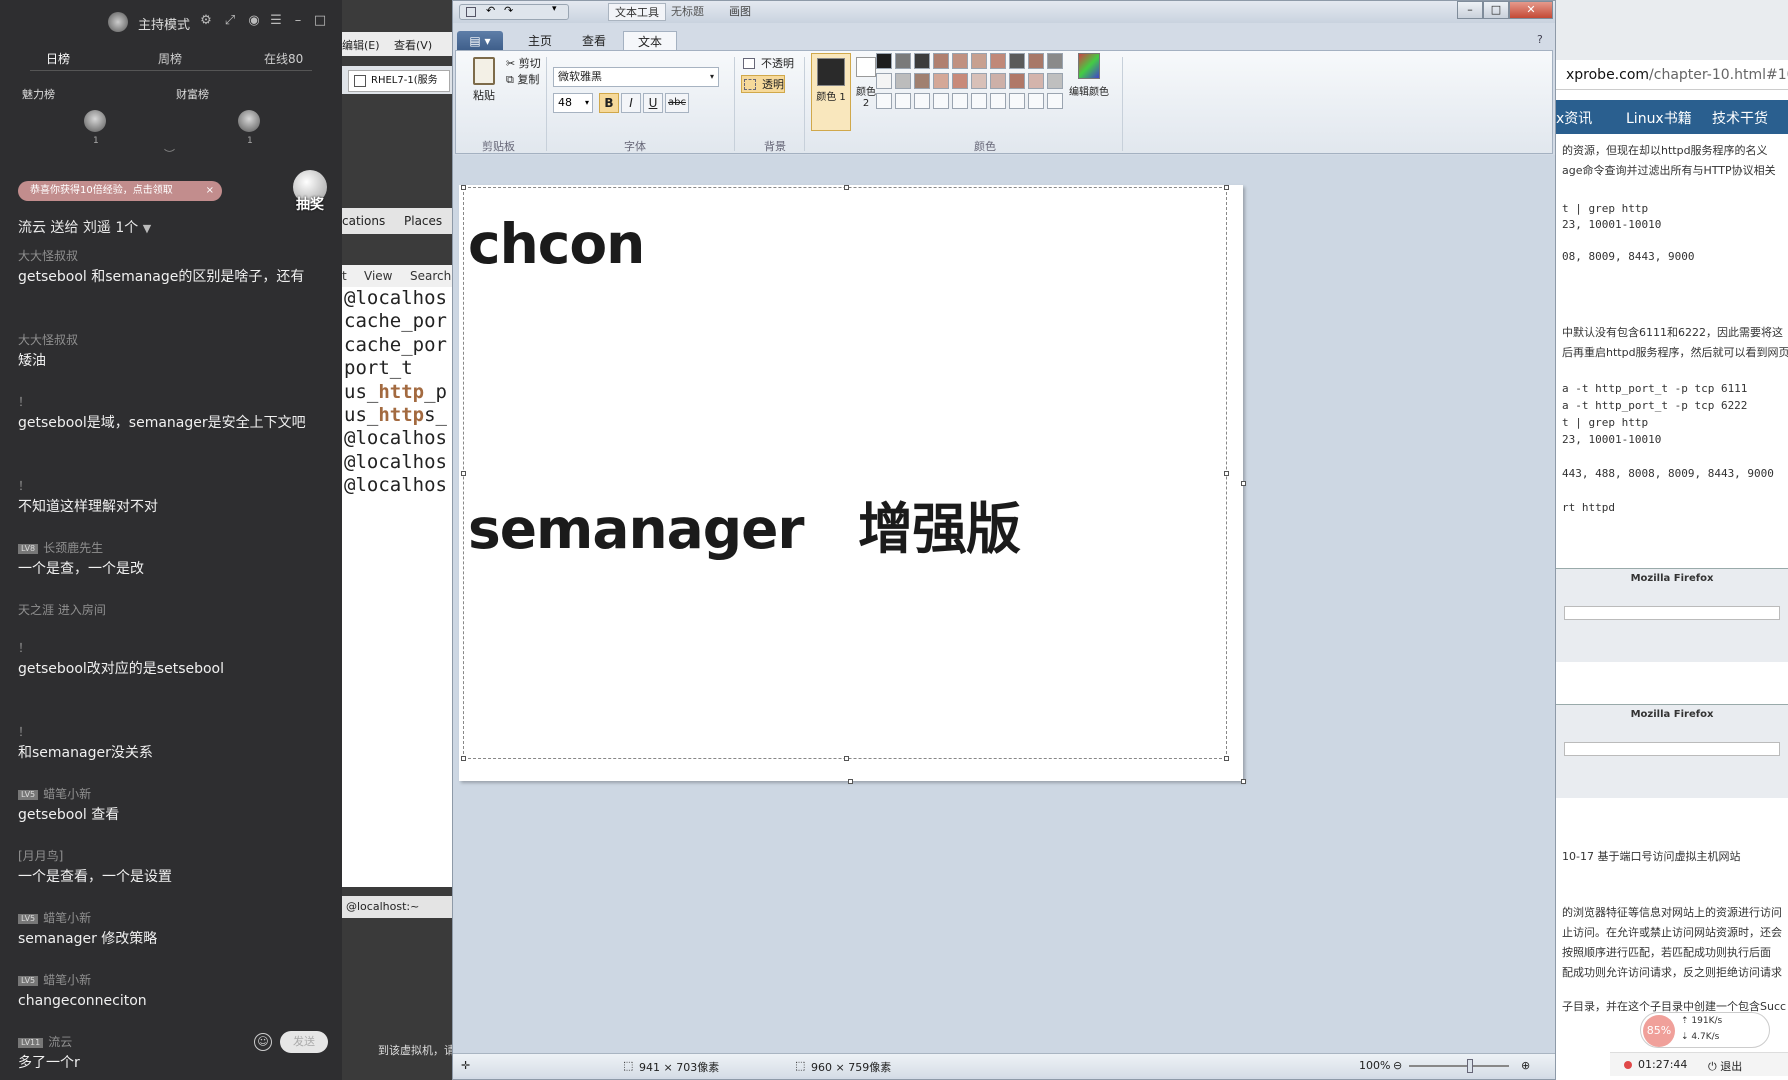 This screenshot has height=1080, width=1788. I want to click on bold-button: B, so click(609, 103).